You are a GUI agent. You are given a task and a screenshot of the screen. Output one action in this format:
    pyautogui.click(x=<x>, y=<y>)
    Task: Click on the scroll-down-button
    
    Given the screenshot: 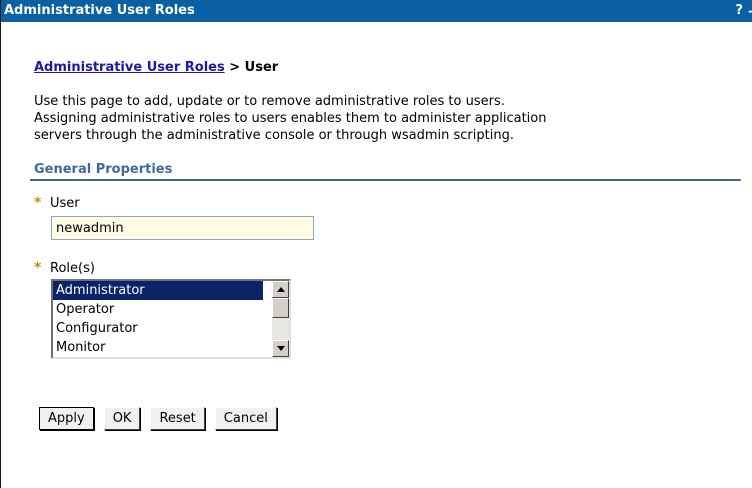 What is the action you would take?
    pyautogui.click(x=280, y=348)
    